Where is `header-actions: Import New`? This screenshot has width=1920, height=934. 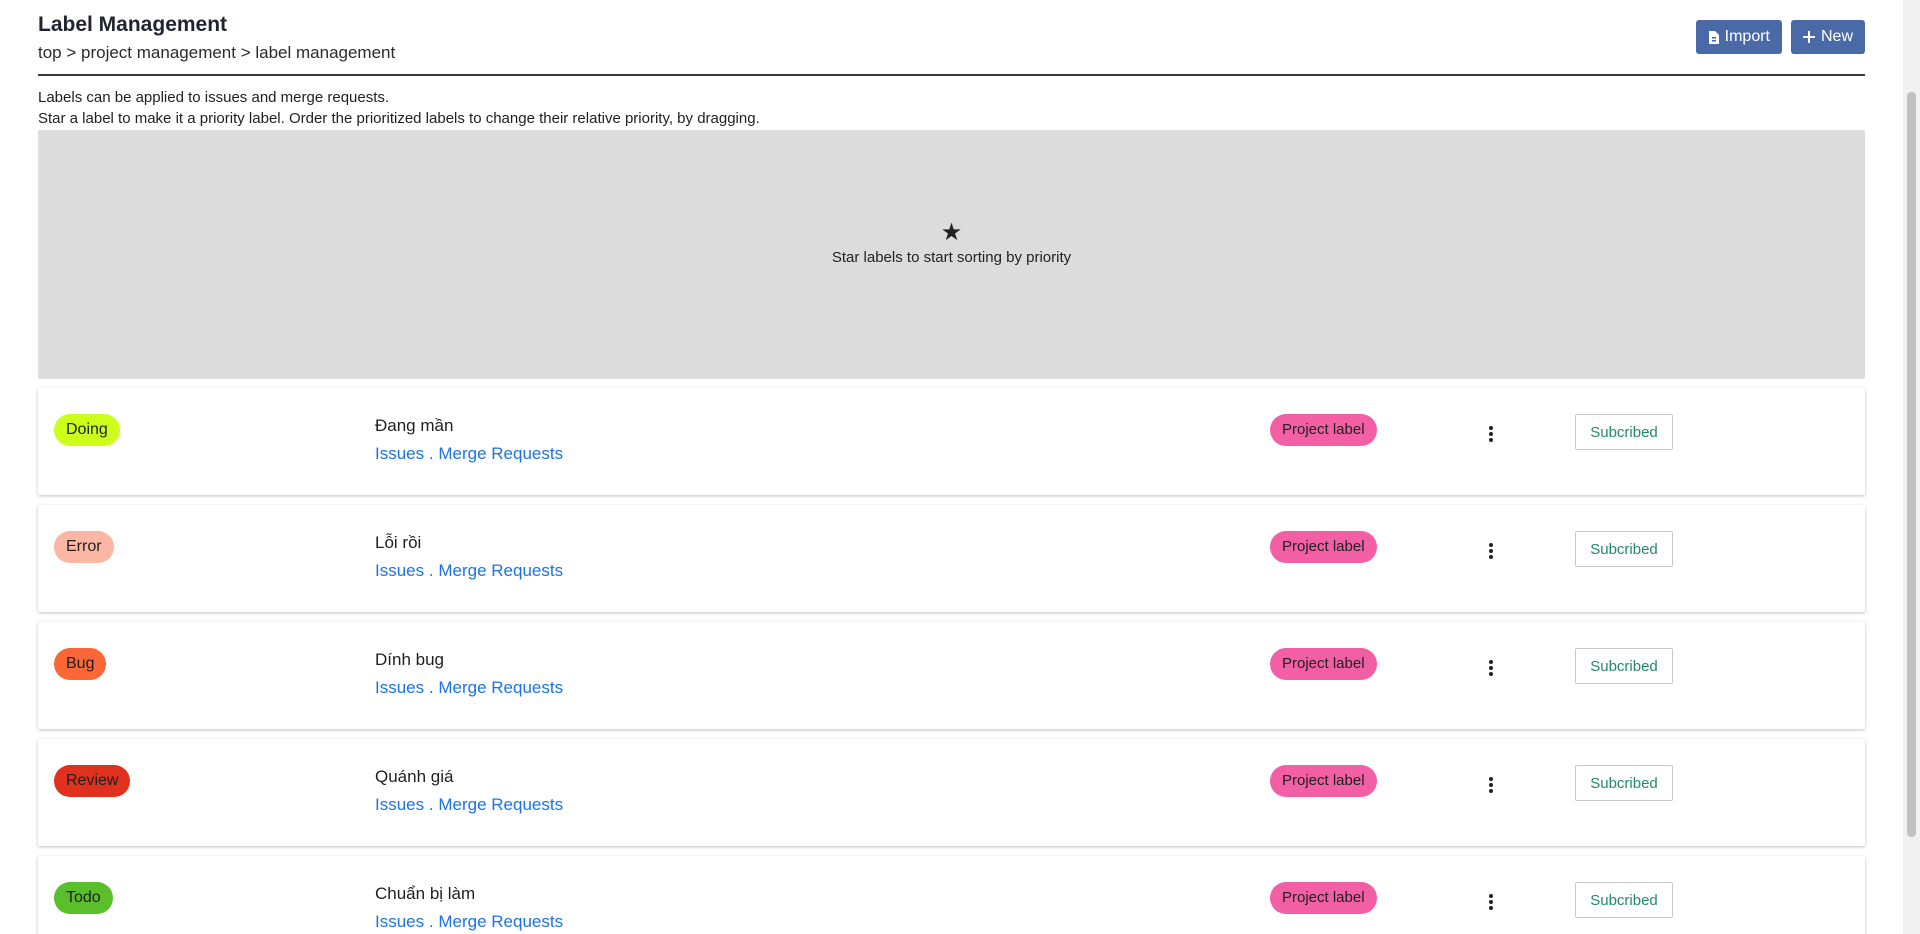
header-actions: Import New is located at coordinates (1780, 37).